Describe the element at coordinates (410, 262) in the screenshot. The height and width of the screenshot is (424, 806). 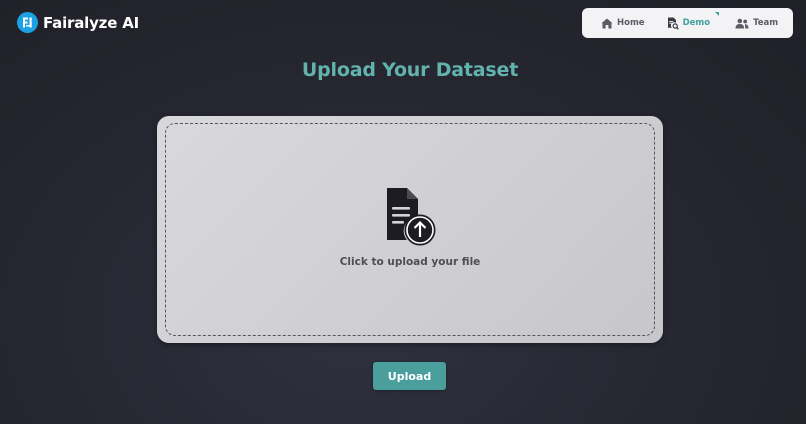
I see `dropzone-label: Click to upload your file` at that location.